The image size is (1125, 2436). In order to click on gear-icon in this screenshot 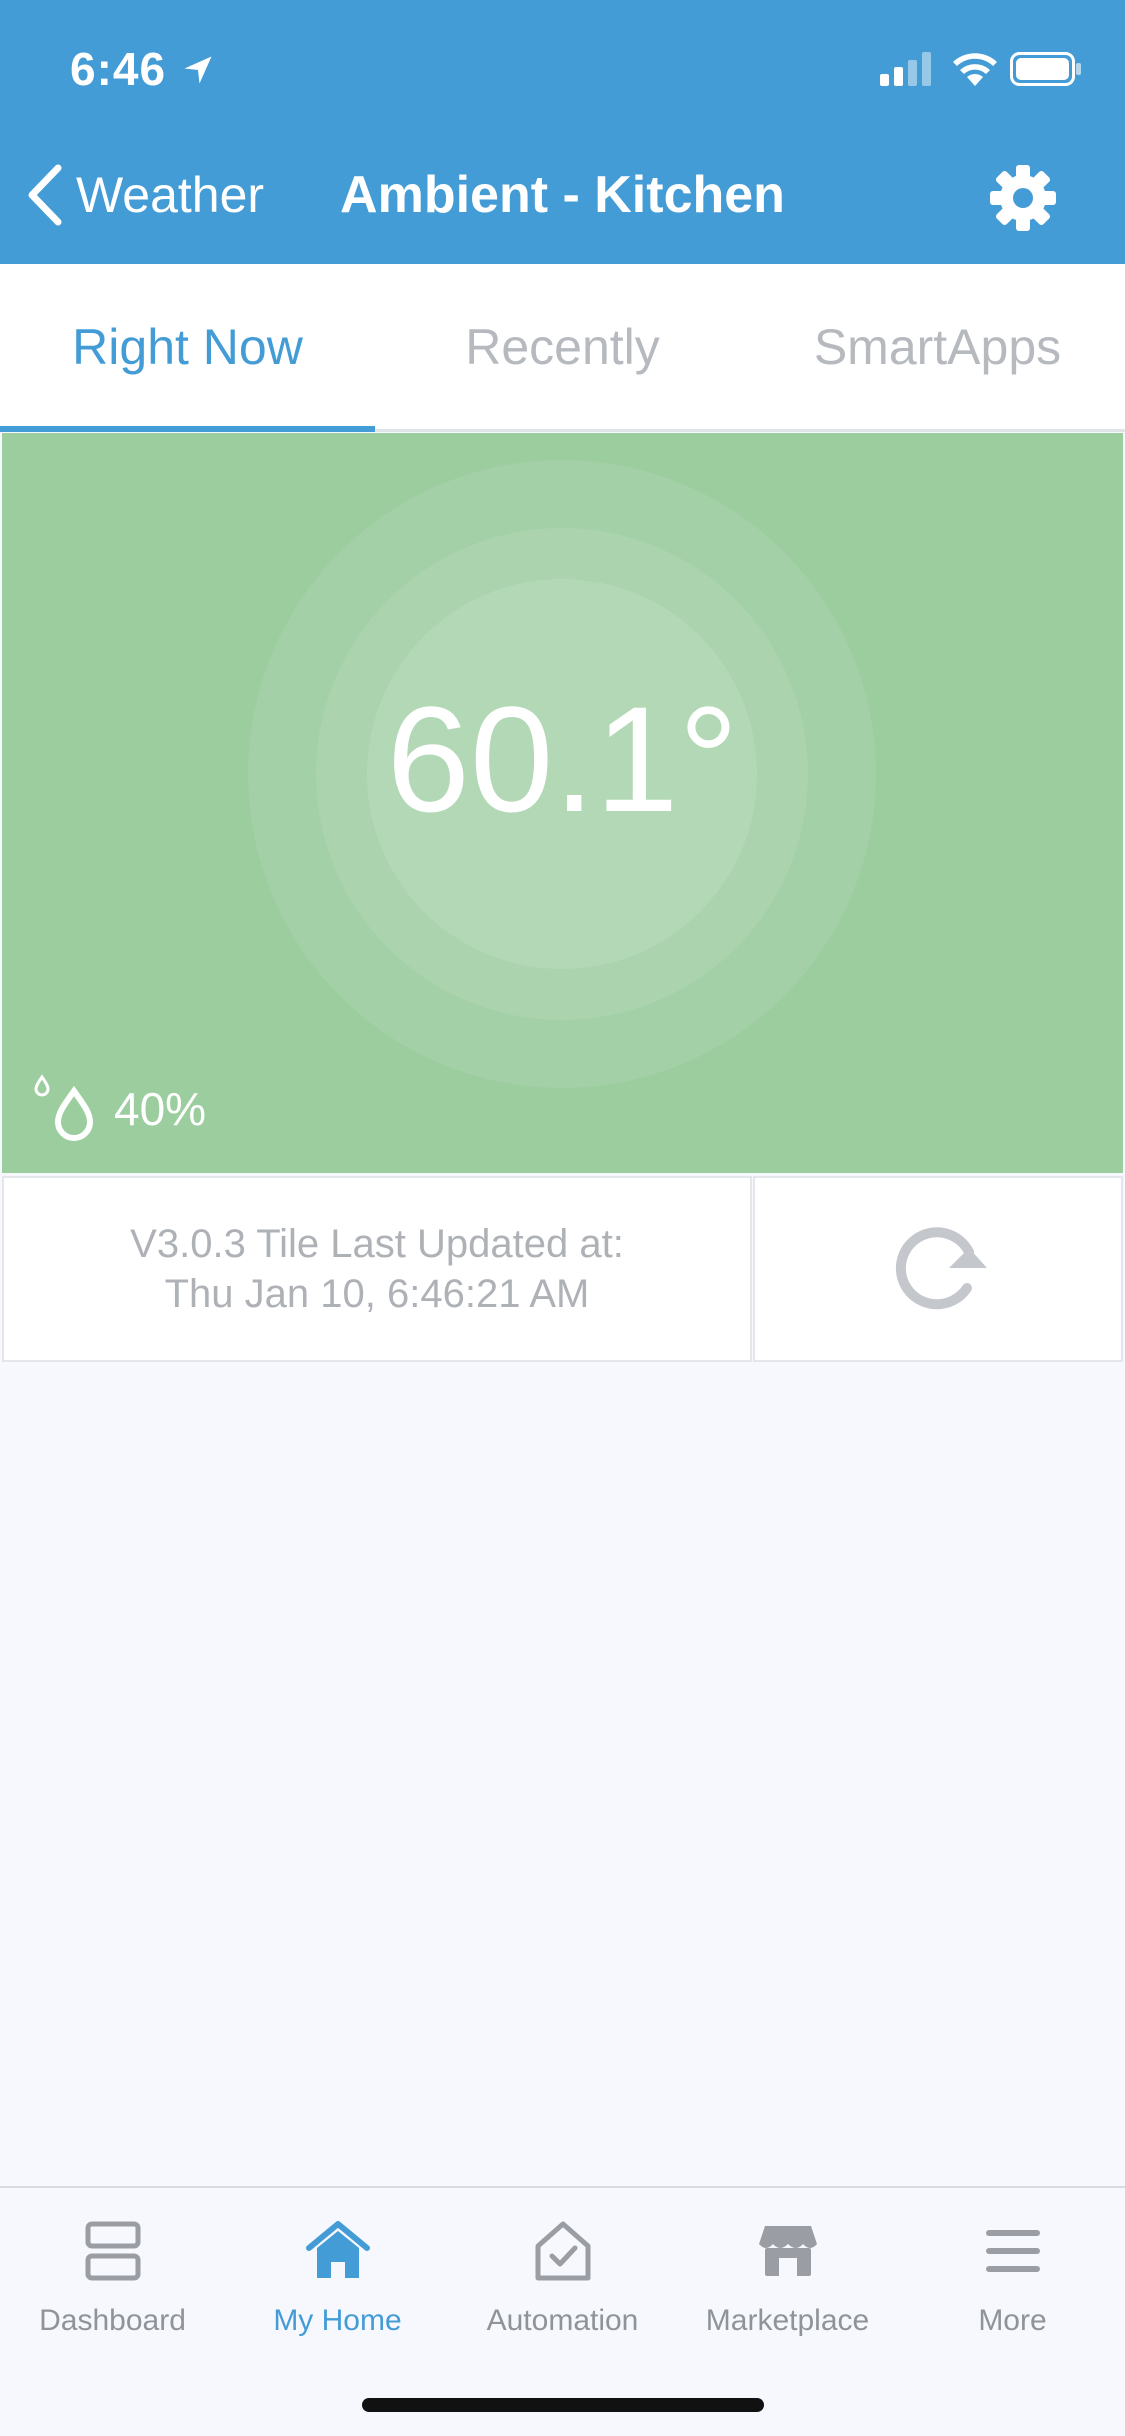, I will do `click(1023, 198)`.